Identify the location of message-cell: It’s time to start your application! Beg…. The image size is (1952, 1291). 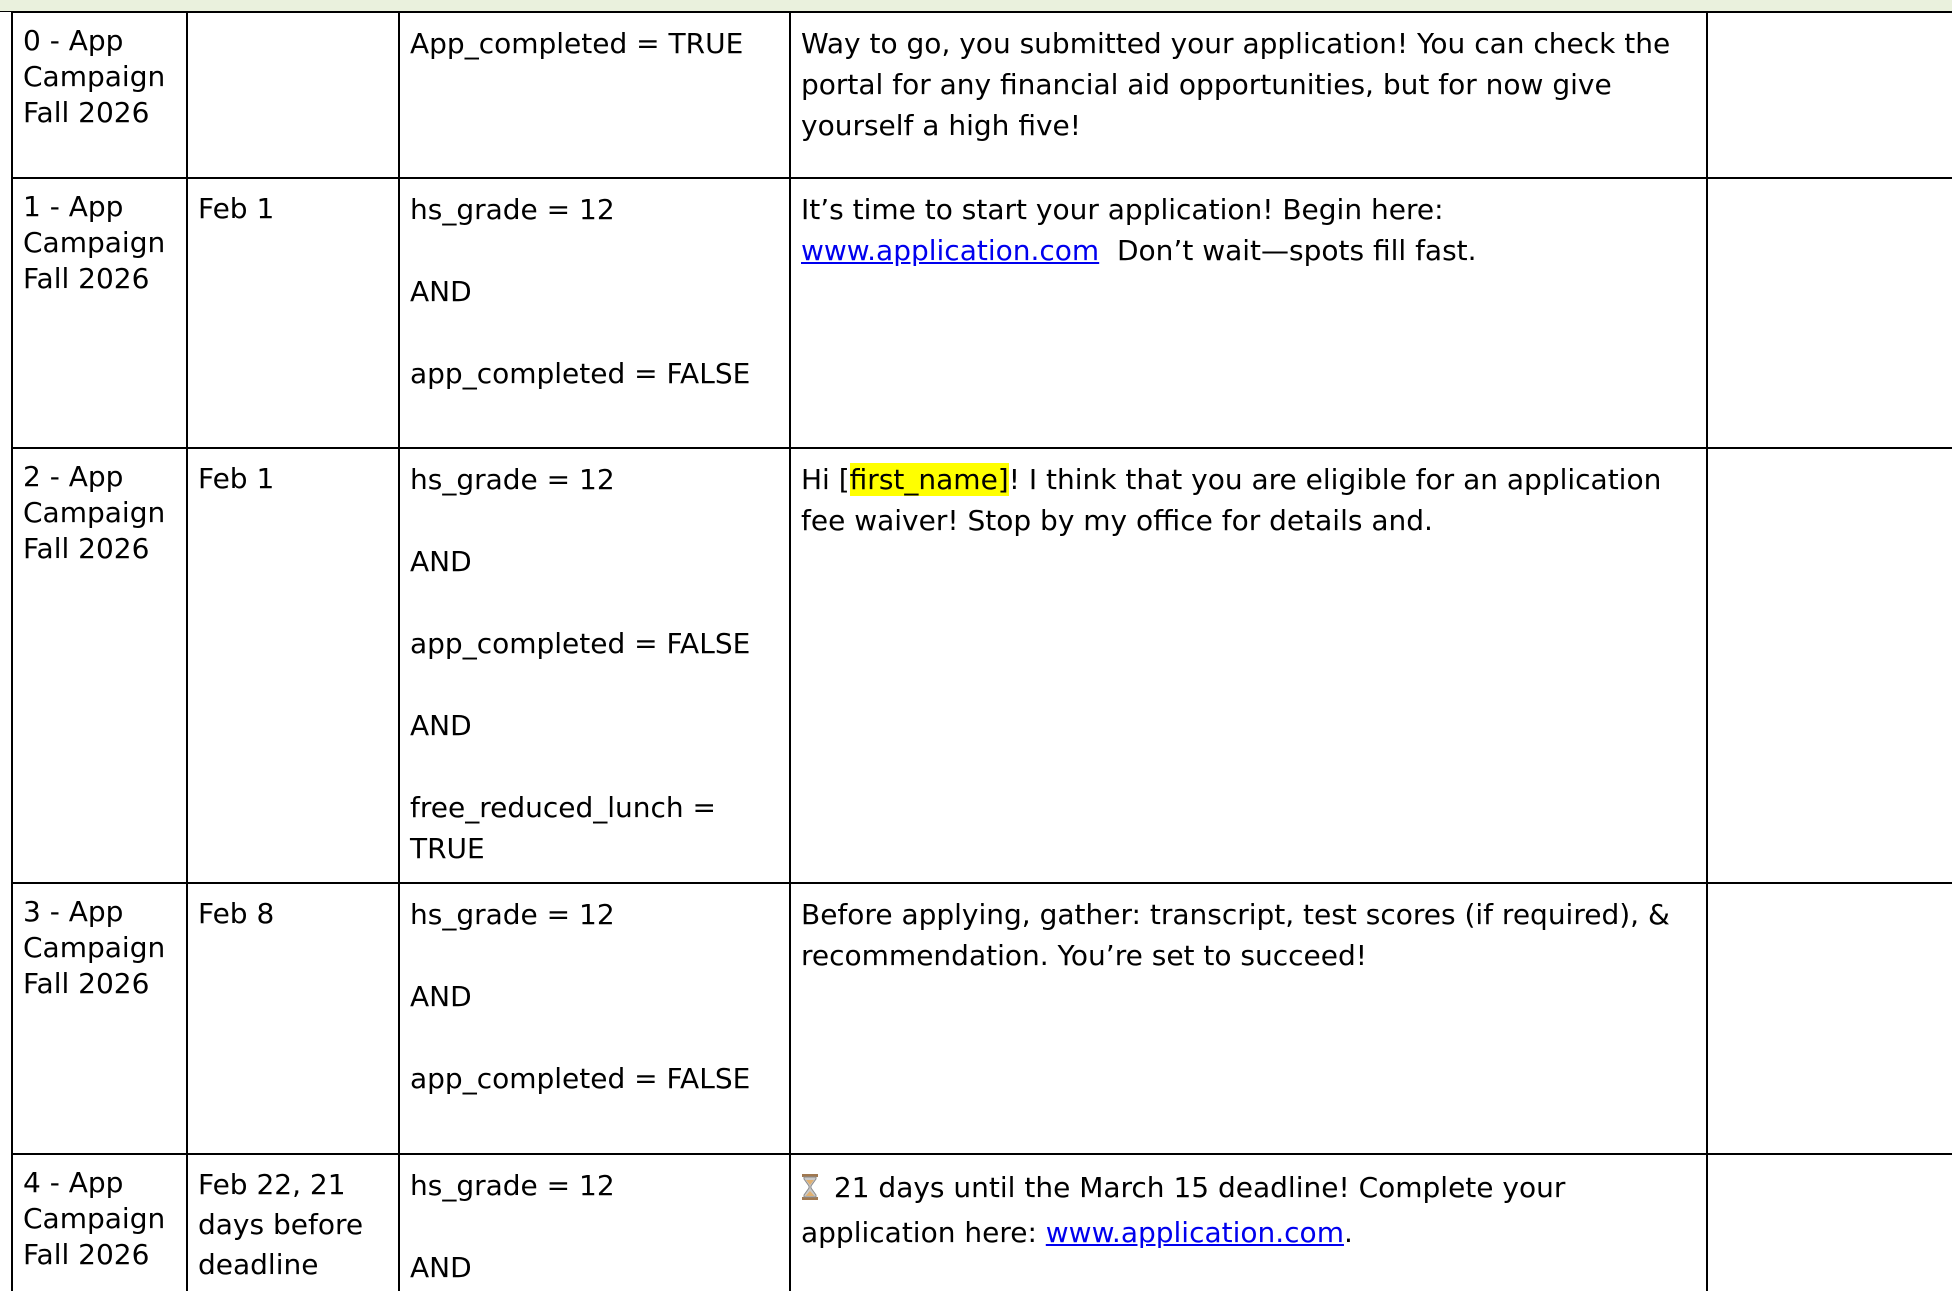
(1248, 313).